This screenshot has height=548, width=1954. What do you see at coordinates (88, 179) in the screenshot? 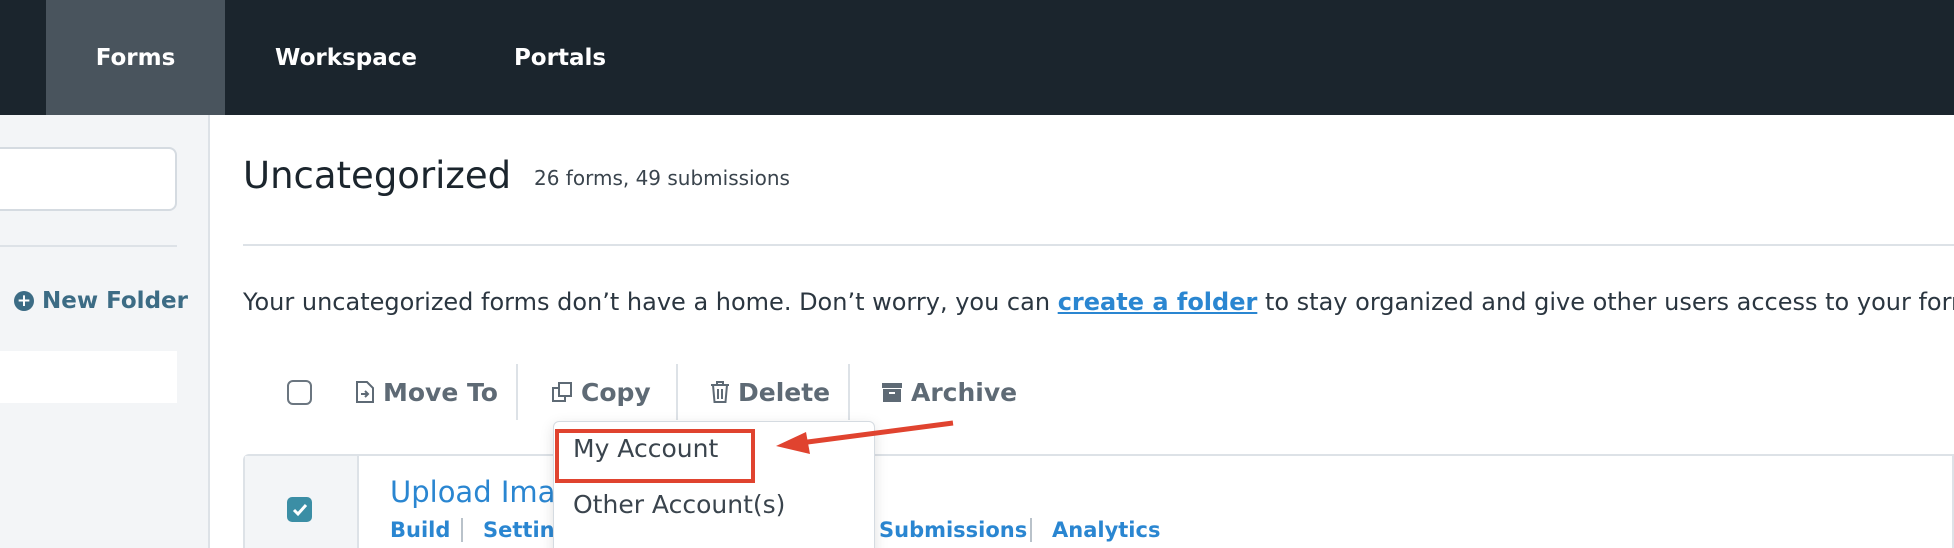
I see `folder-search-input` at bounding box center [88, 179].